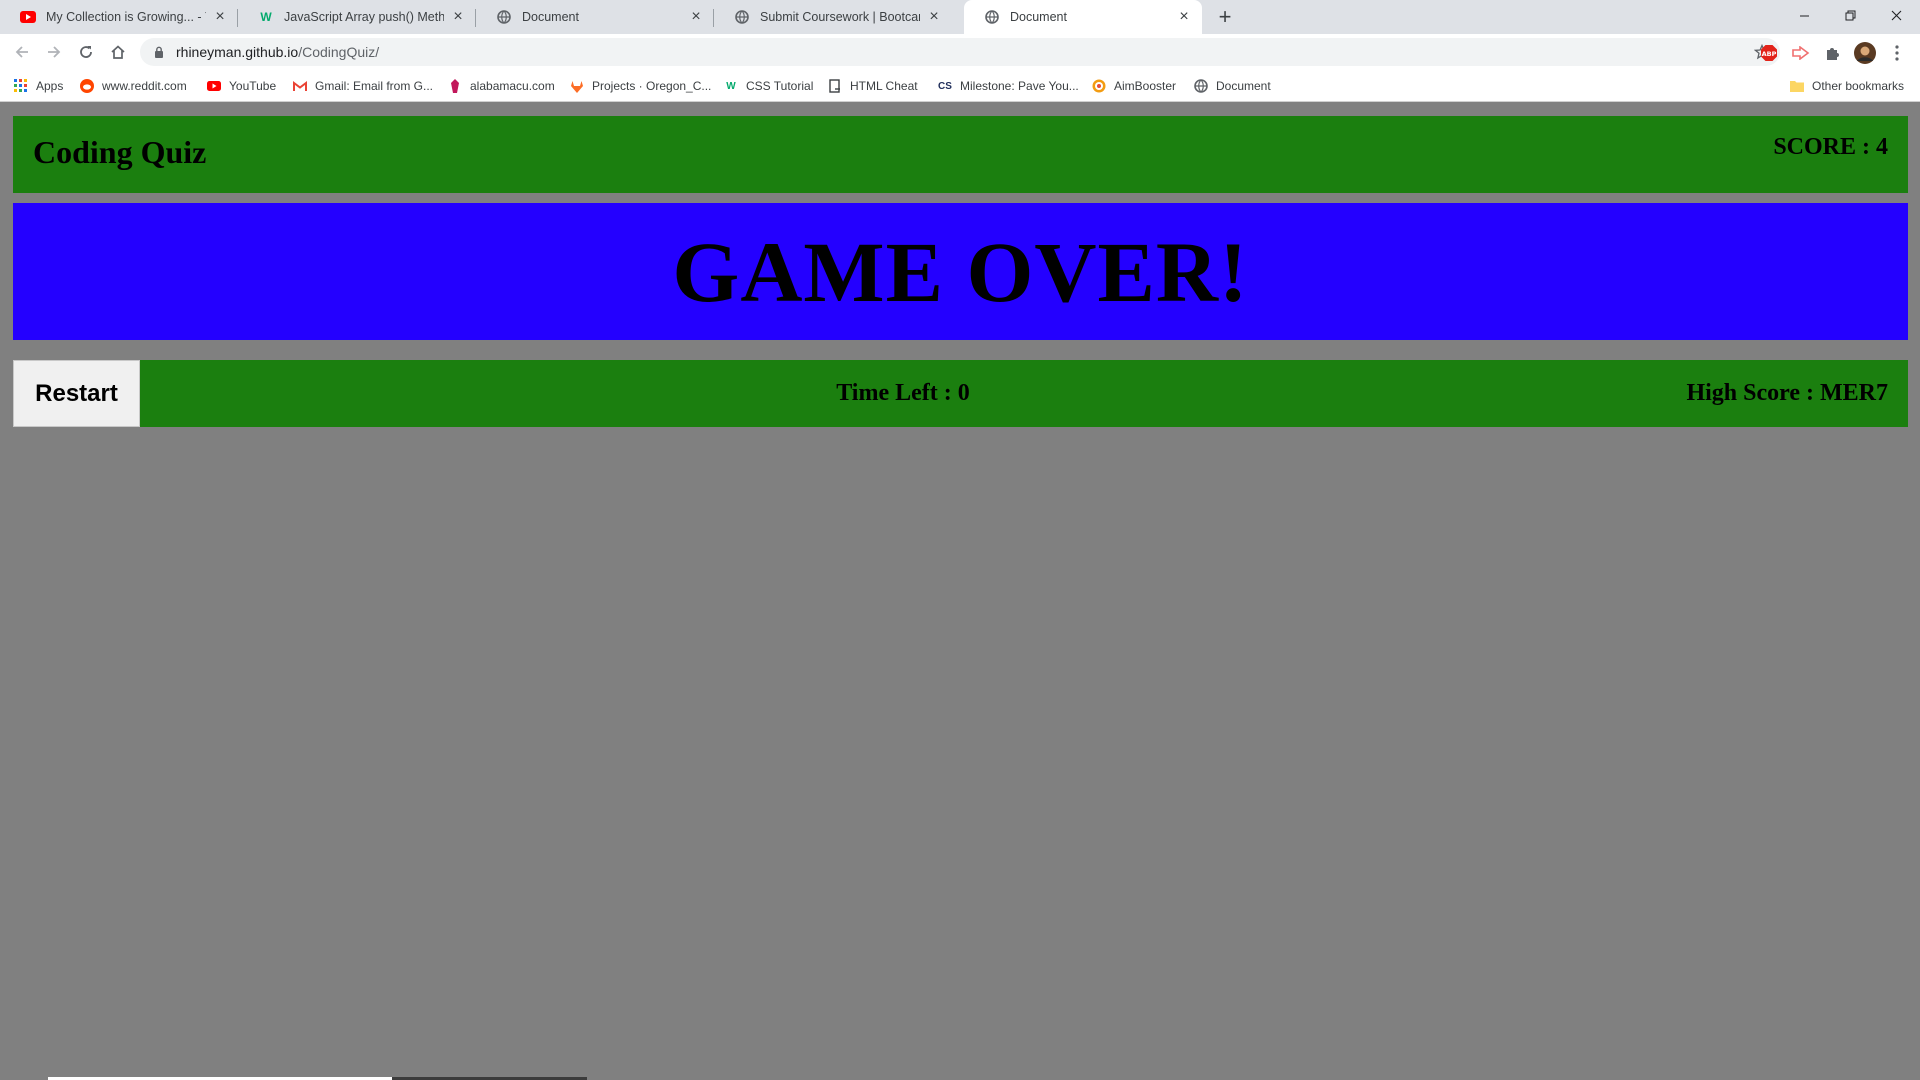 The image size is (1920, 1080). I want to click on restart-button: Restart, so click(76, 393).